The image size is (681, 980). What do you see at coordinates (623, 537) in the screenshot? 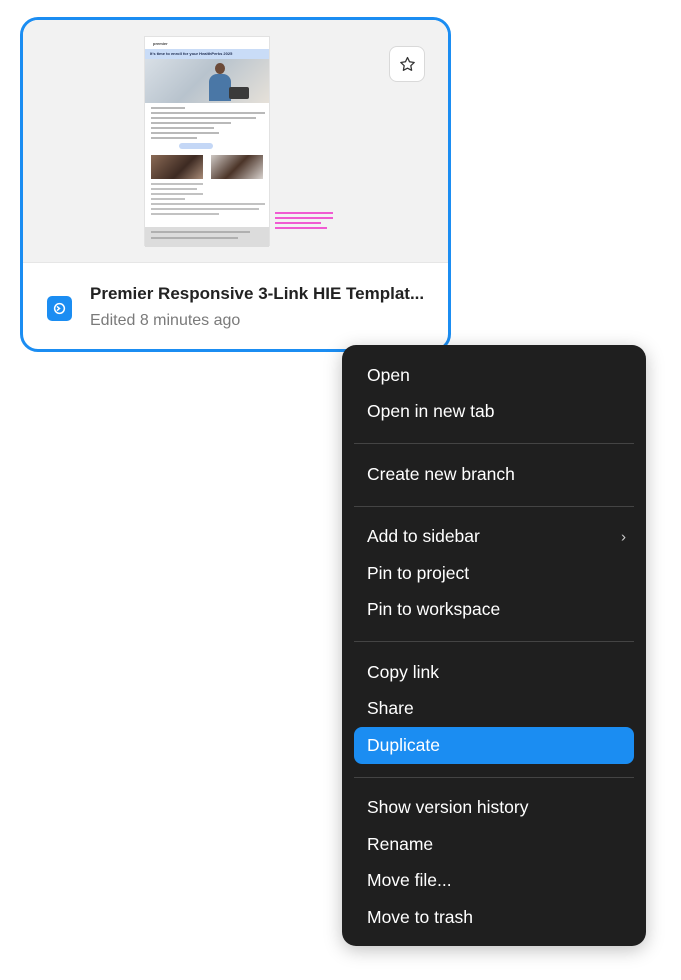
I see `chevron-right-icon: ›` at bounding box center [623, 537].